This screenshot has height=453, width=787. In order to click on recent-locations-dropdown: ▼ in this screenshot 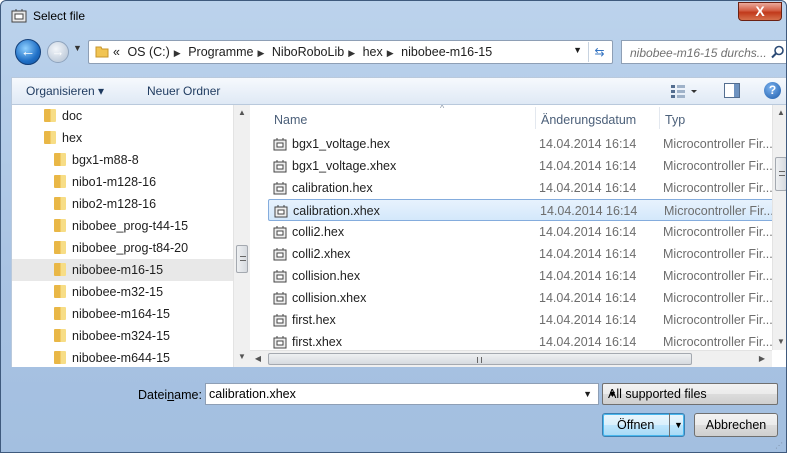, I will do `click(77, 48)`.